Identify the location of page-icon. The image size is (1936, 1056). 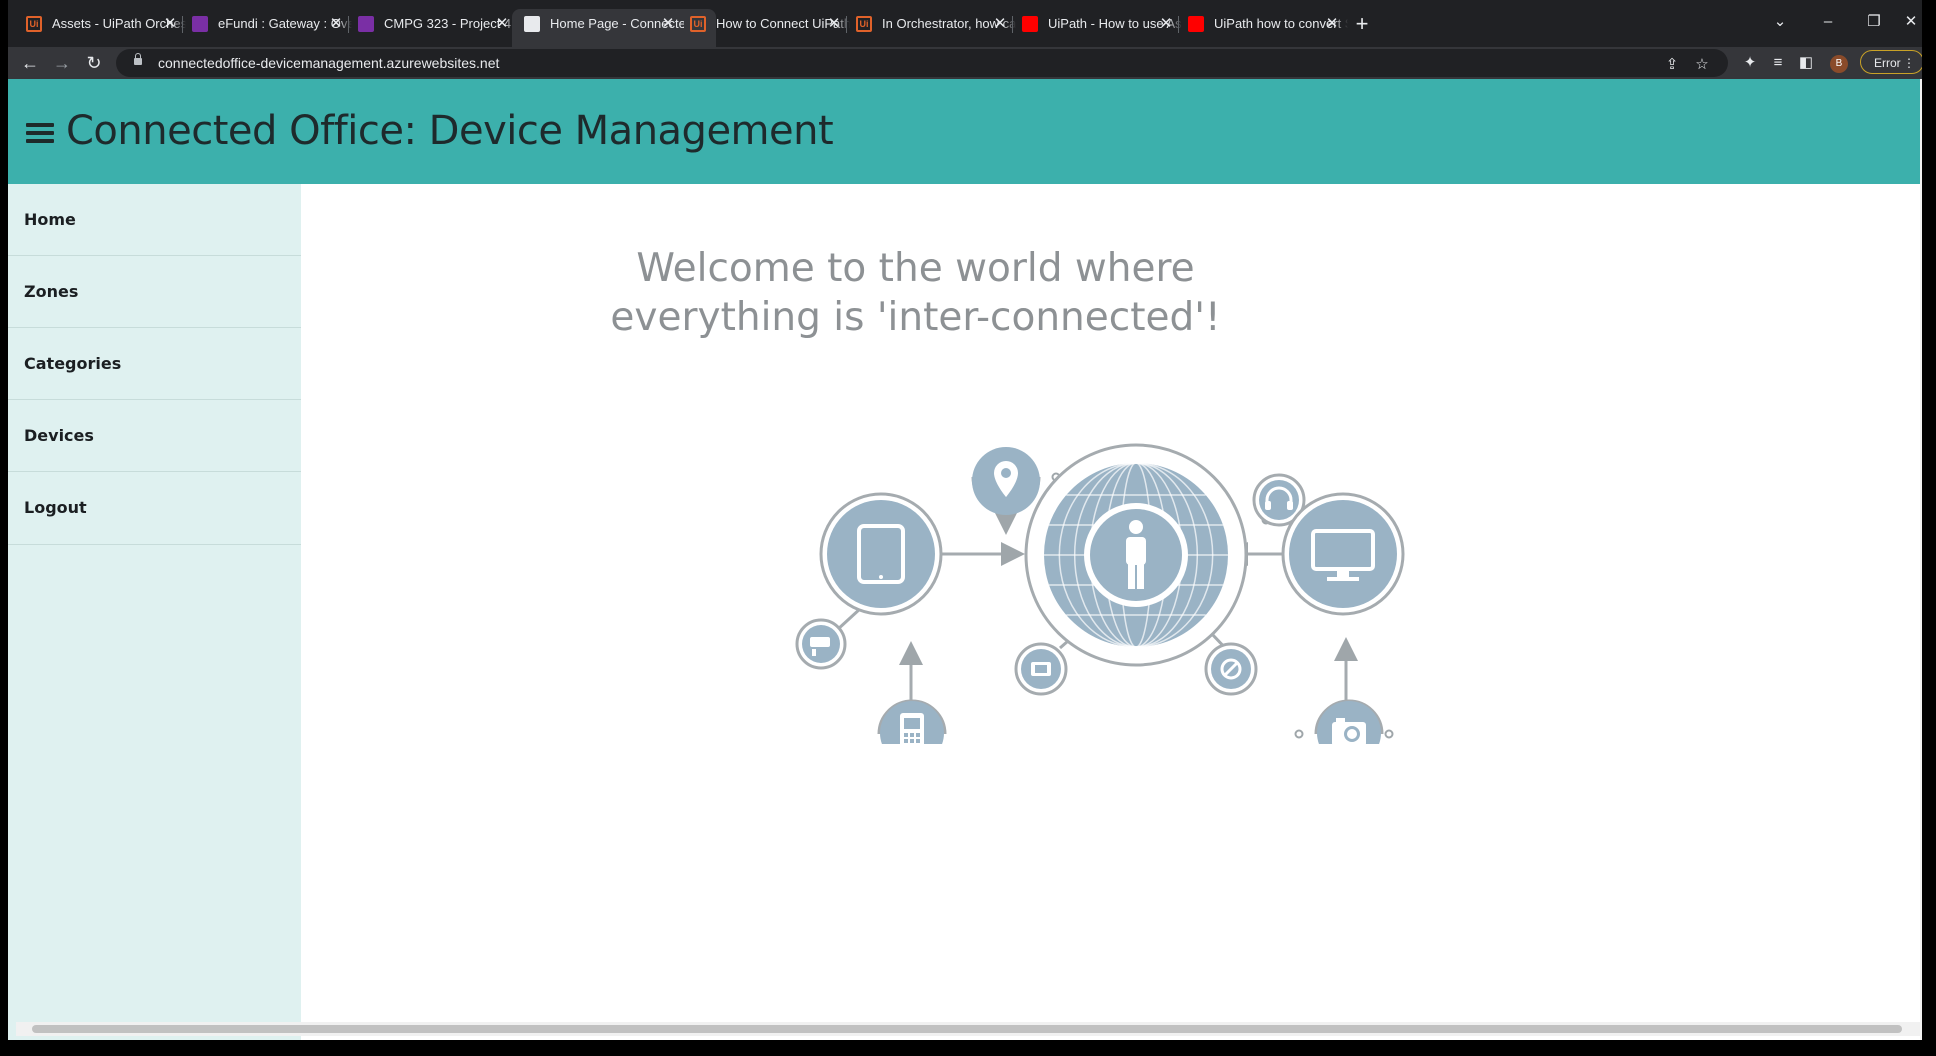
(532, 24).